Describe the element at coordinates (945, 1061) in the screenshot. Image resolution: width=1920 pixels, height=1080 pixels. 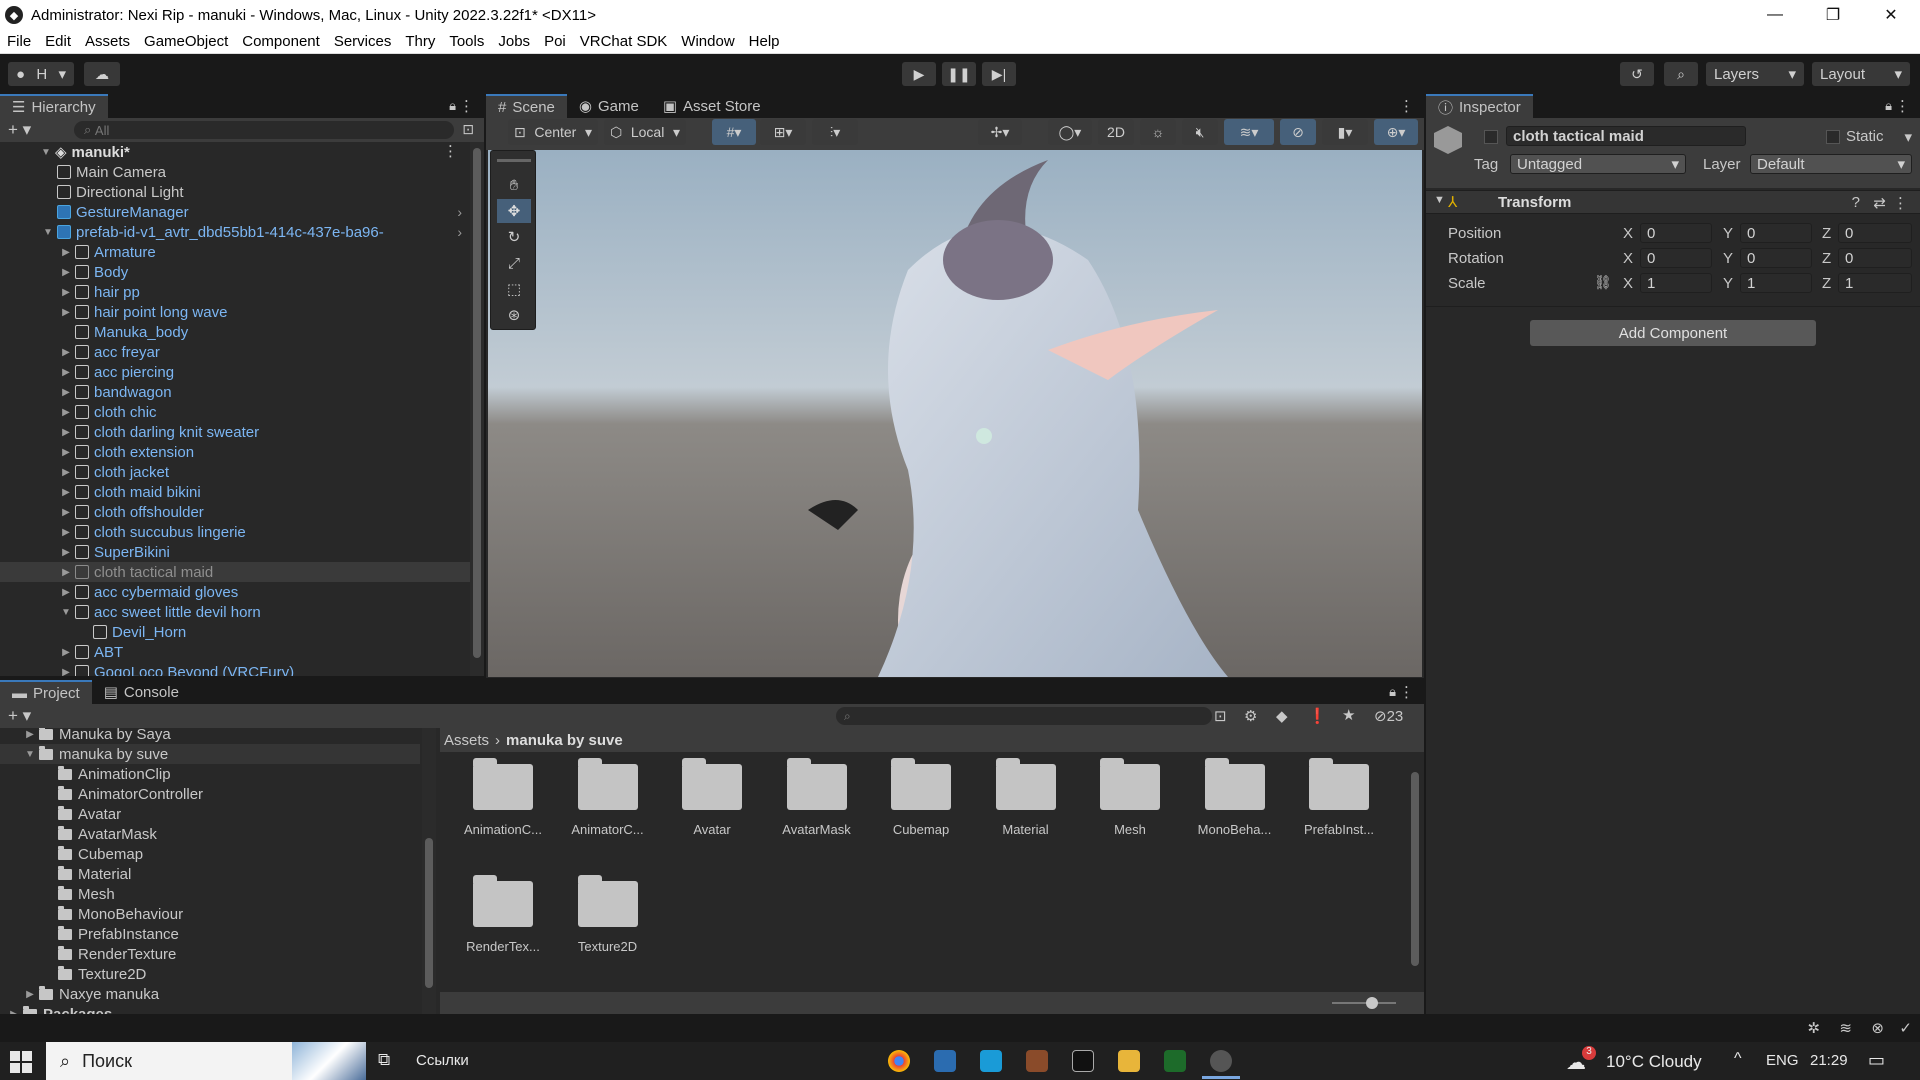
I see `store-icon` at that location.